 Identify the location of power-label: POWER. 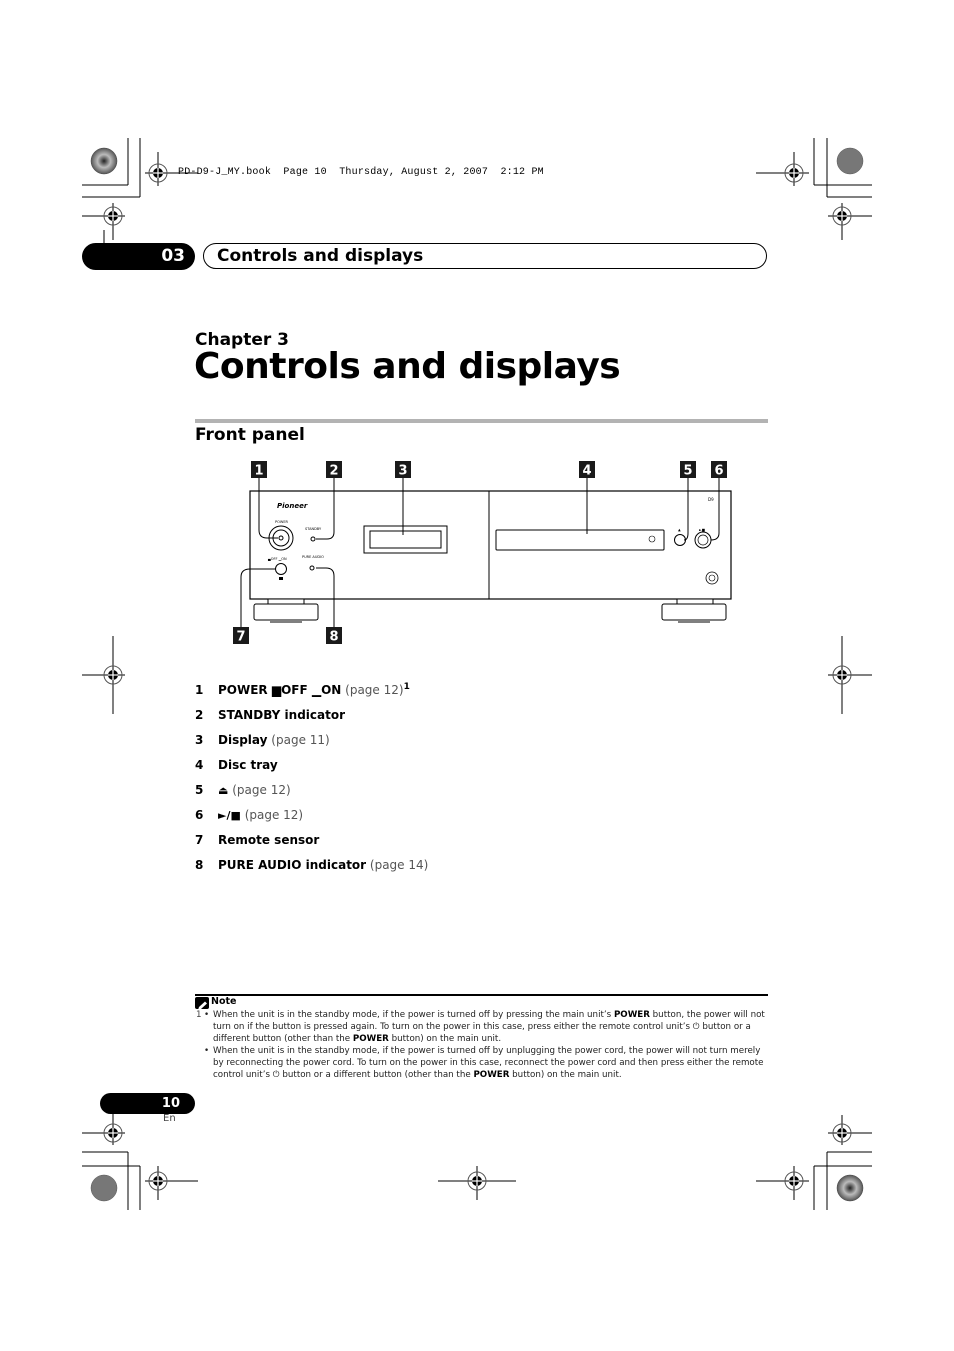
(282, 522).